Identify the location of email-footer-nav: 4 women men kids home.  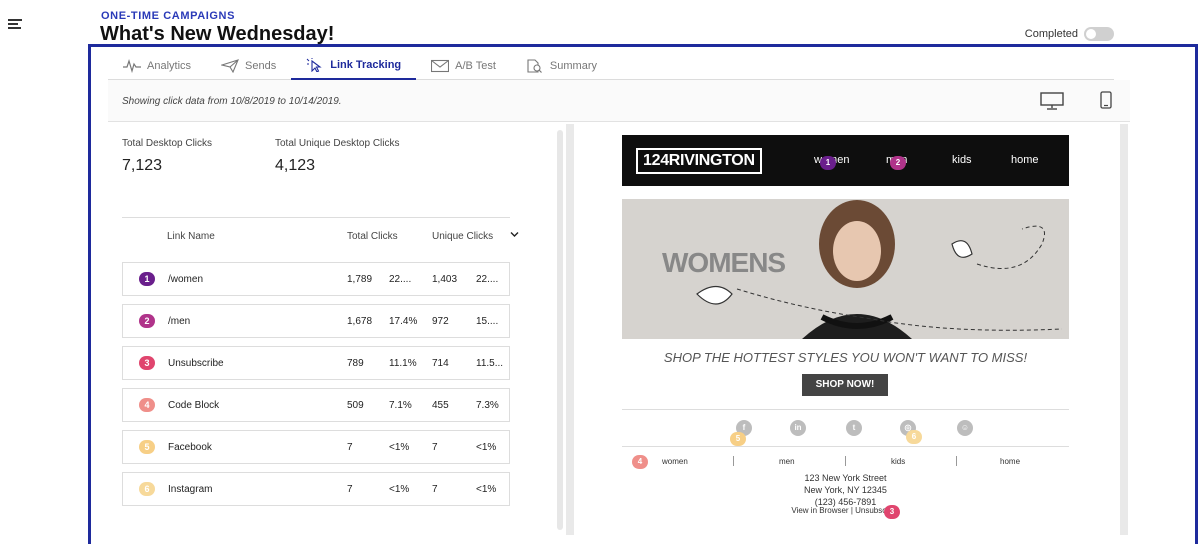
(845, 461).